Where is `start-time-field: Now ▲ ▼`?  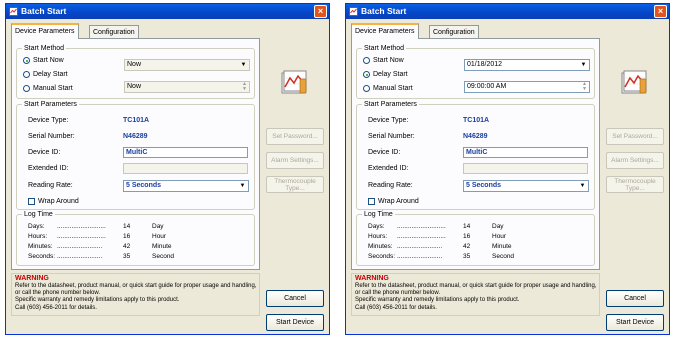
start-time-field: Now ▲ ▼ is located at coordinates (187, 87).